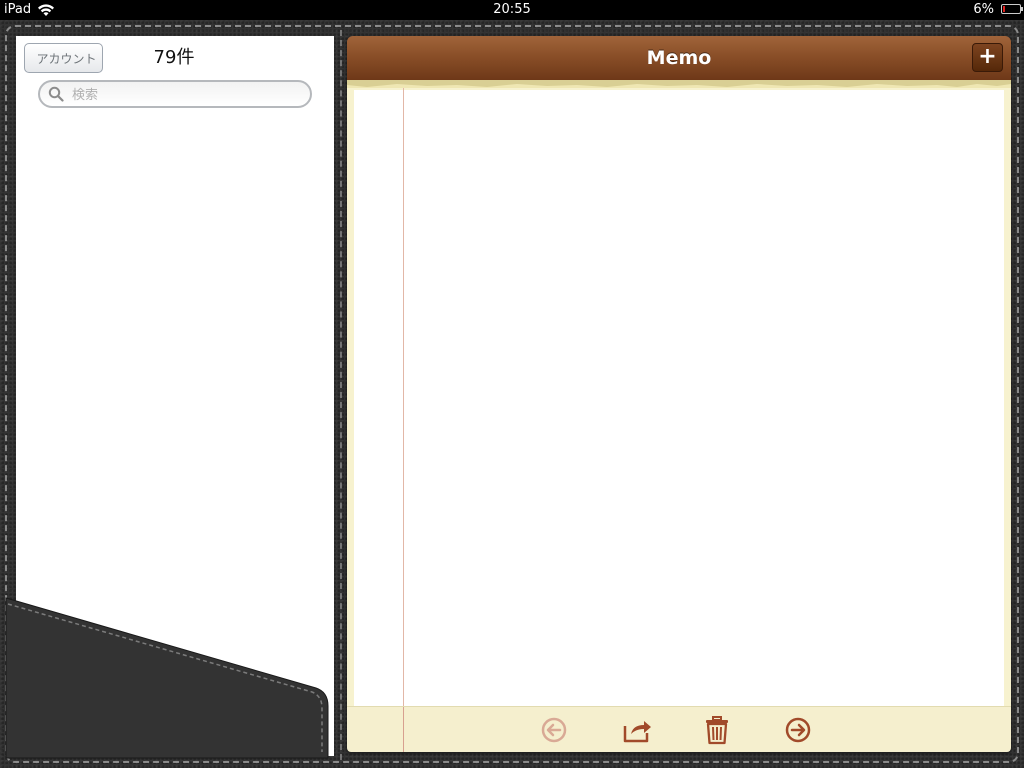 Image resolution: width=1024 pixels, height=768 pixels. What do you see at coordinates (717, 730) in the screenshot?
I see `trash-icon` at bounding box center [717, 730].